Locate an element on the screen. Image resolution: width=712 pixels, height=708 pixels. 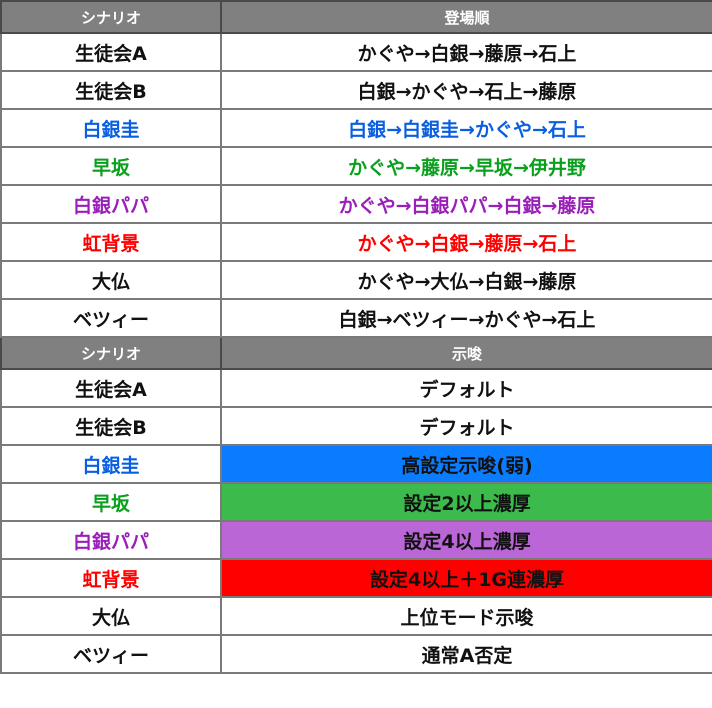
hint-cell: 上位モード示唆 is located at coordinates (466, 616).